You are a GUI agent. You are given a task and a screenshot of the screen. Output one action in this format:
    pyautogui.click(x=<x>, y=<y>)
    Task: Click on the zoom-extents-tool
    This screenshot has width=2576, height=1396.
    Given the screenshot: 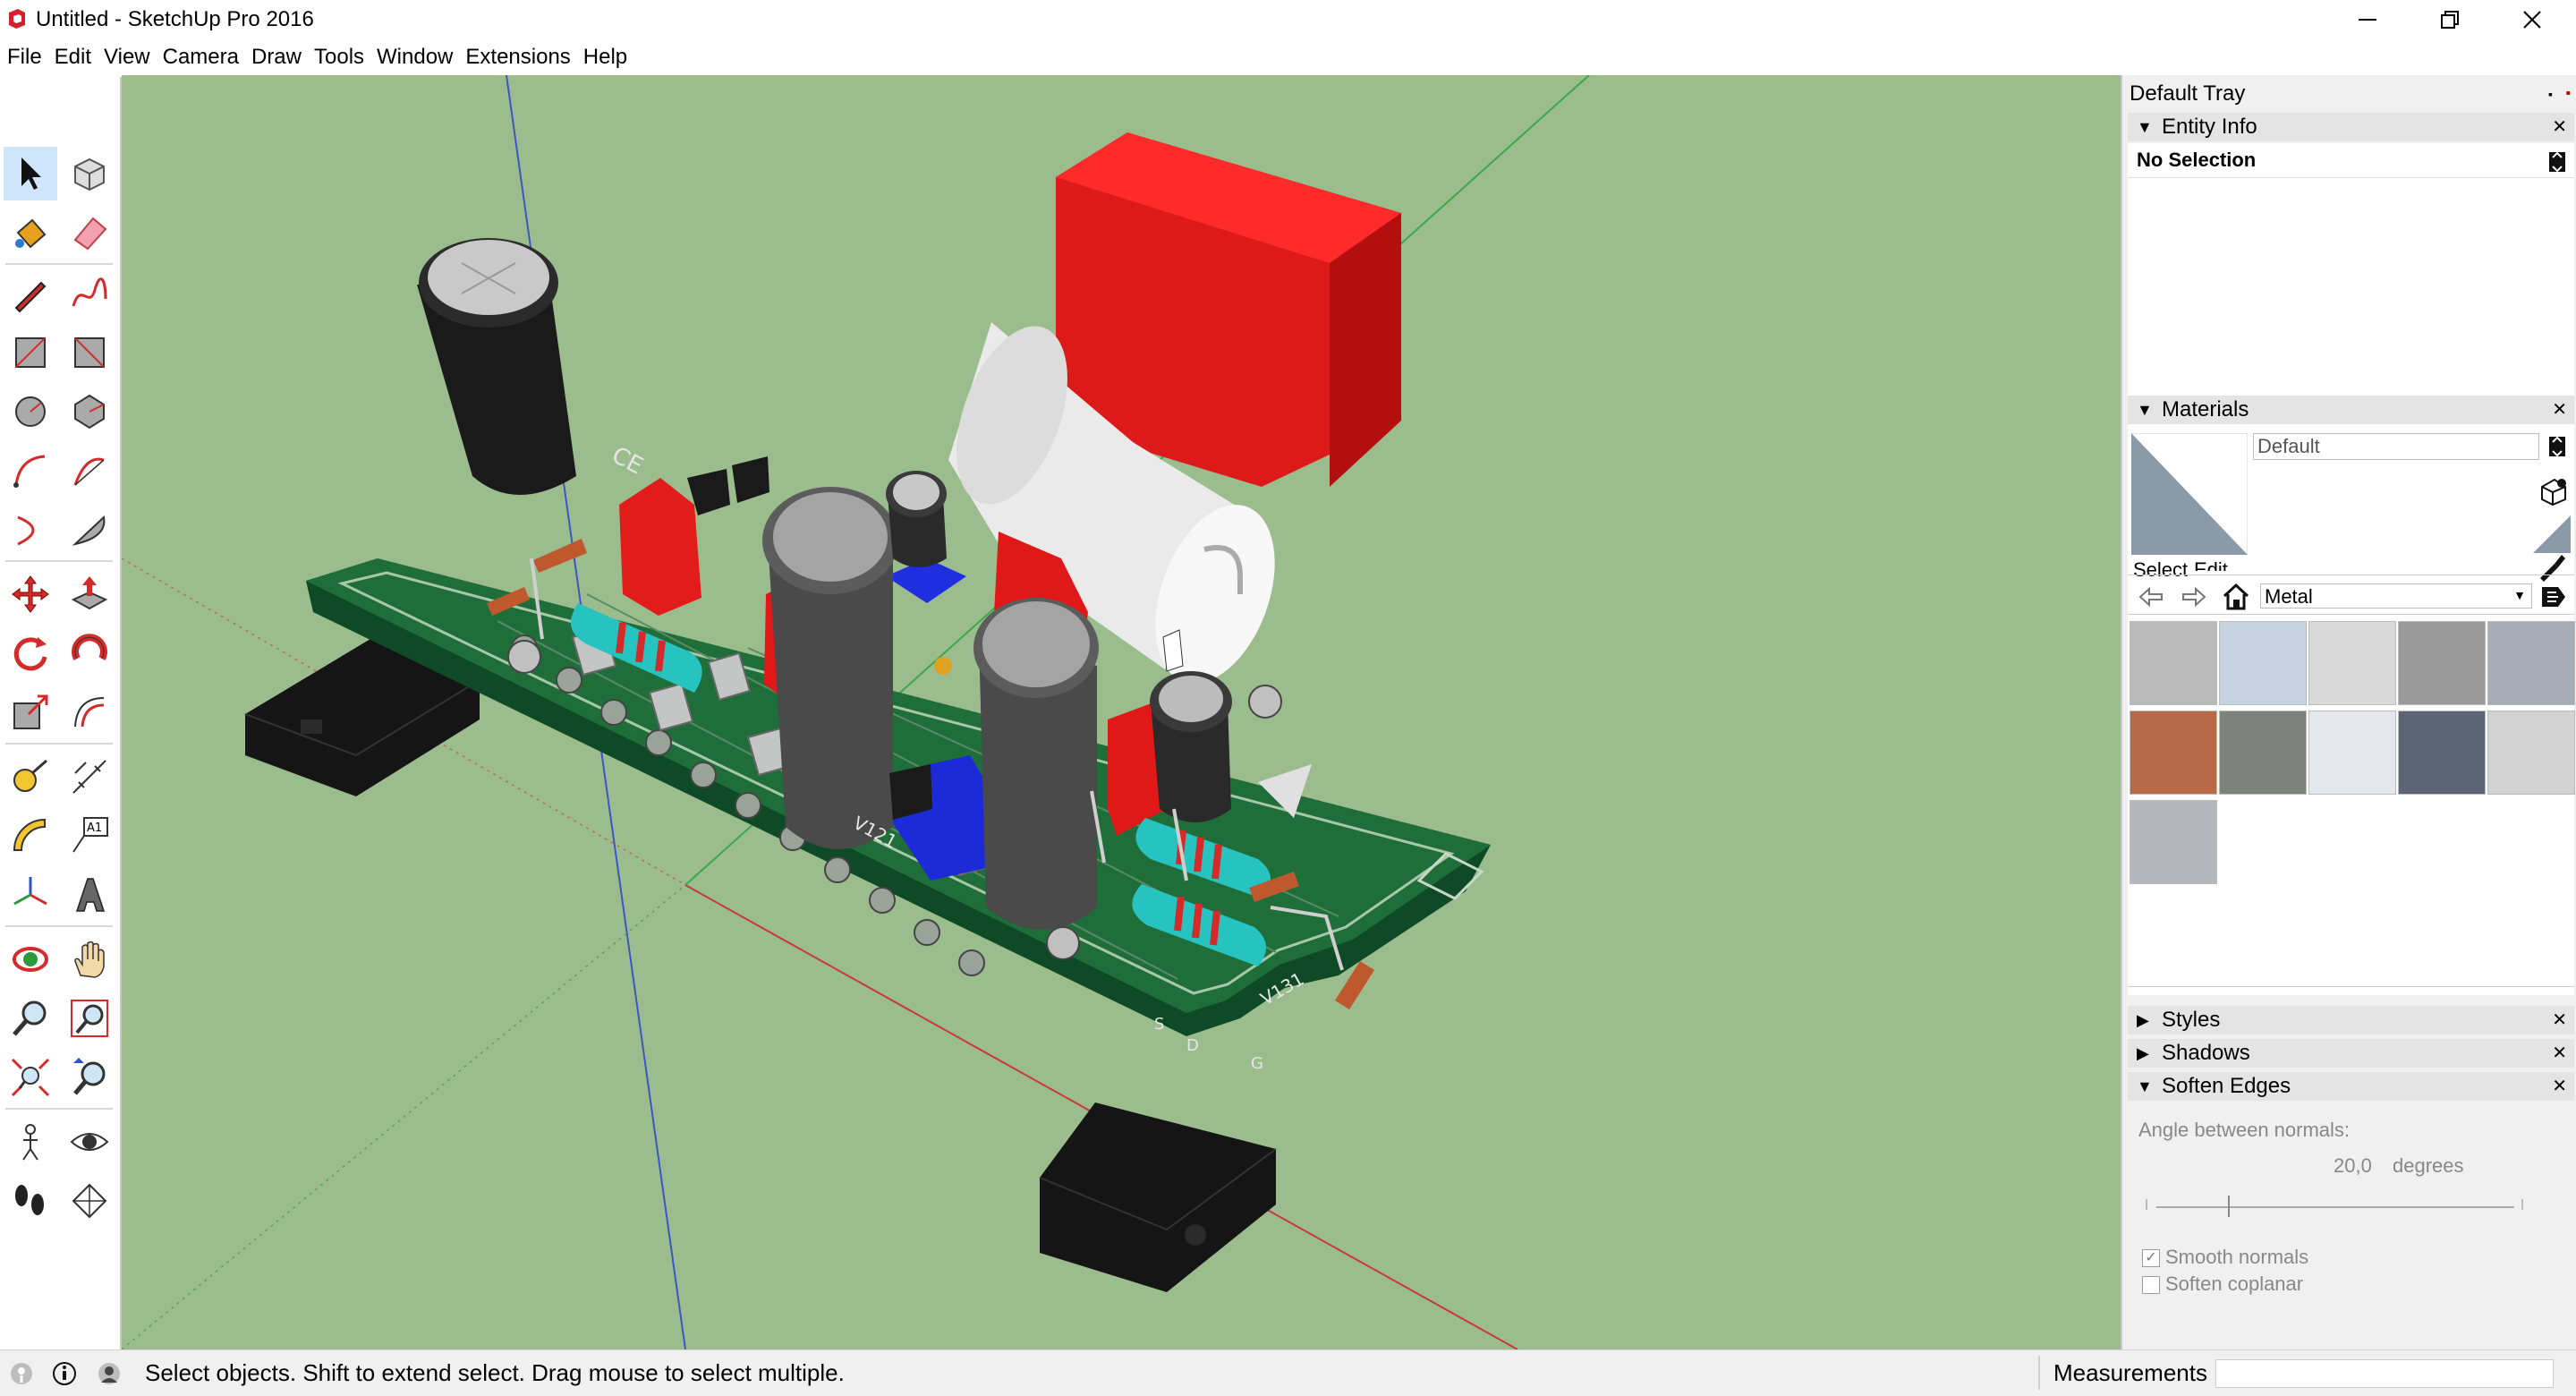 What is the action you would take?
    pyautogui.click(x=30, y=1077)
    